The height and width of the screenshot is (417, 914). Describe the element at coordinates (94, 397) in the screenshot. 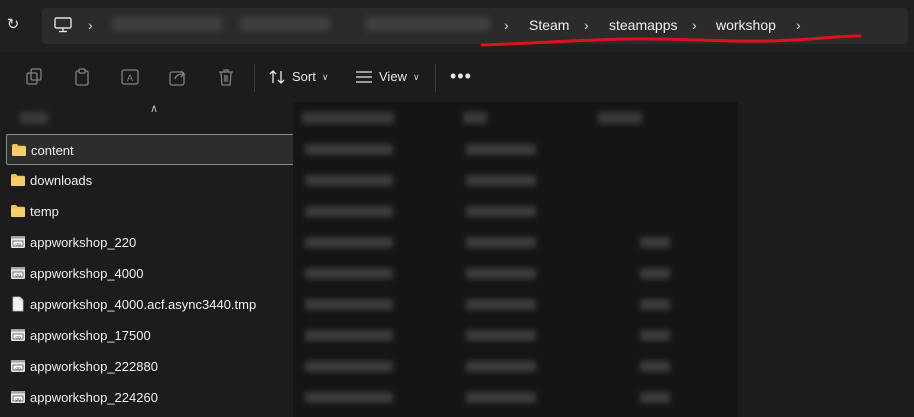

I see `file-name: appworkshop_224260` at that location.